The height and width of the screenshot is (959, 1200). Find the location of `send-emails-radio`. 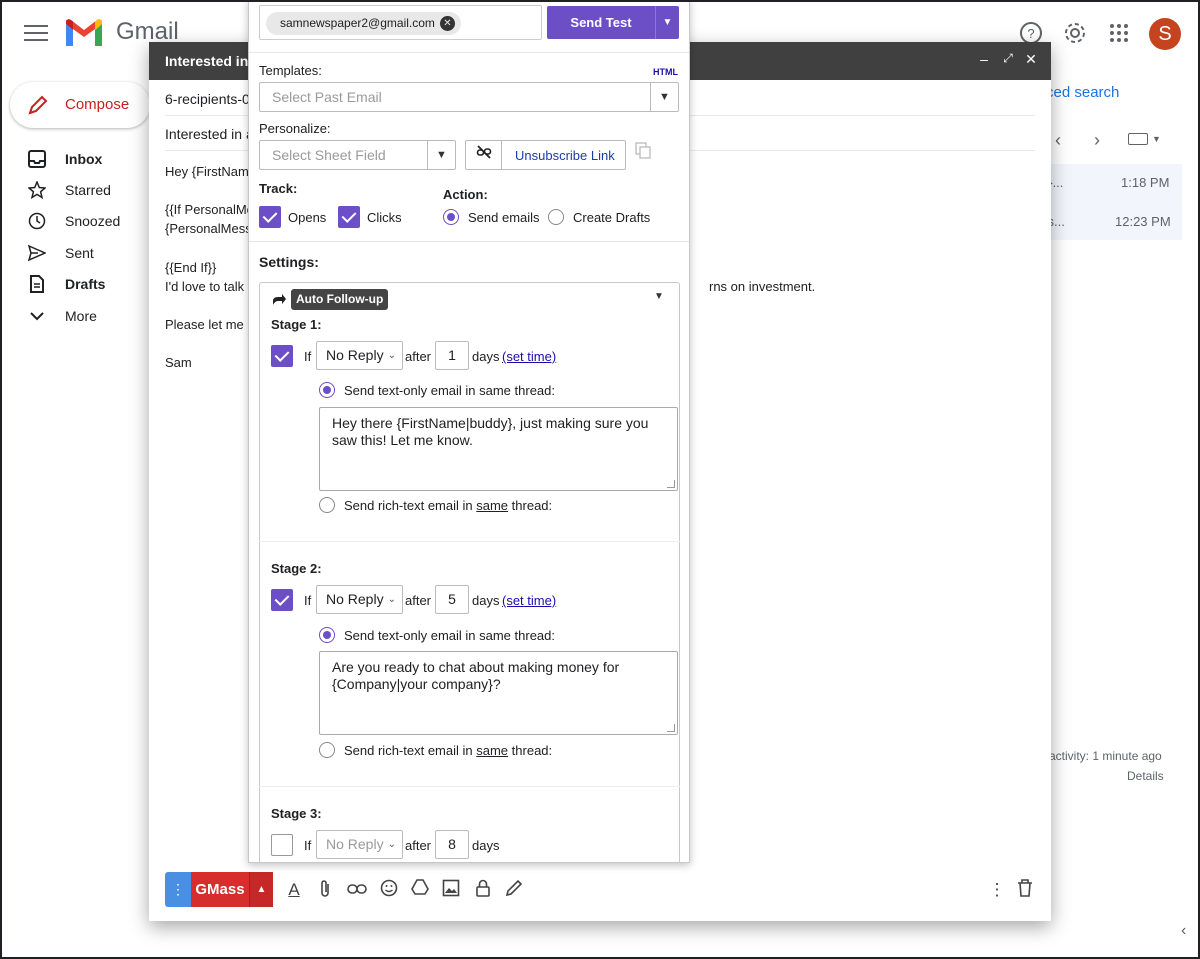

send-emails-radio is located at coordinates (451, 217).